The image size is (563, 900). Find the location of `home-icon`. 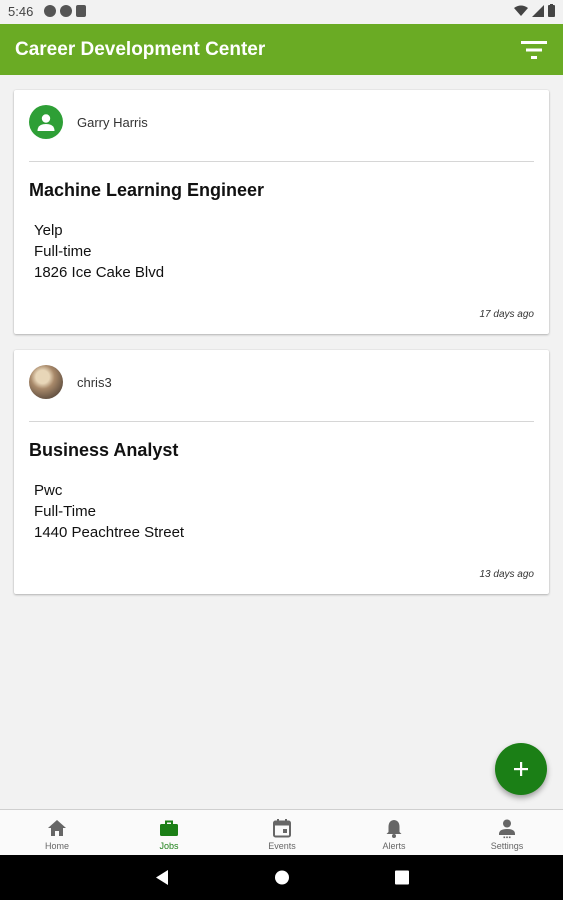

home-icon is located at coordinates (57, 828).